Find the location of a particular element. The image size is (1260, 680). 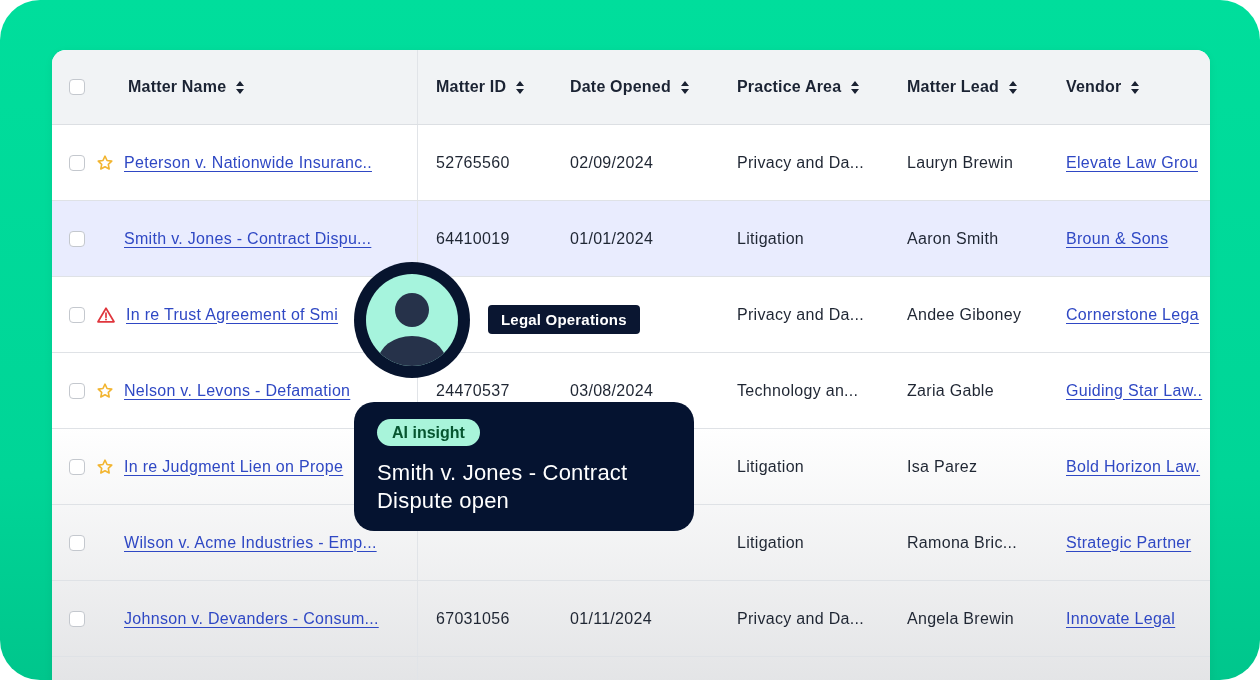

date-cell: 03/08/2024 is located at coordinates (612, 390).